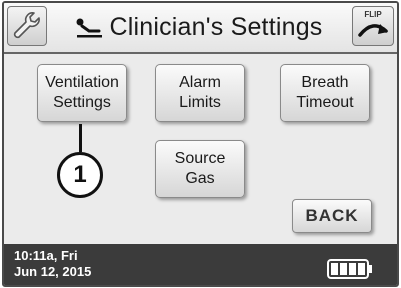 The height and width of the screenshot is (288, 401). I want to click on date-line: Jun 12, 2015, so click(53, 271).